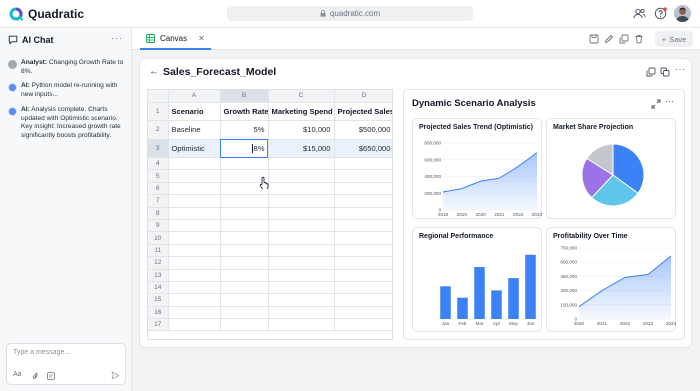 The width and height of the screenshot is (700, 391). I want to click on row-number: 17, so click(158, 325).